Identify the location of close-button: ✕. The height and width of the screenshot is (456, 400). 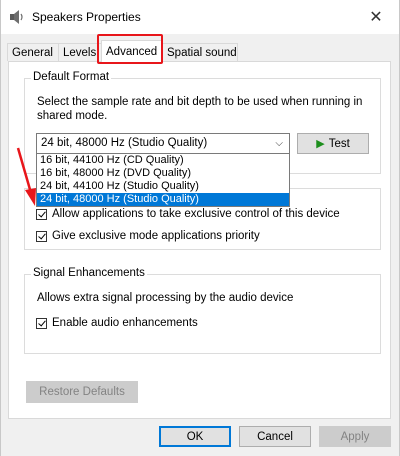
(376, 17).